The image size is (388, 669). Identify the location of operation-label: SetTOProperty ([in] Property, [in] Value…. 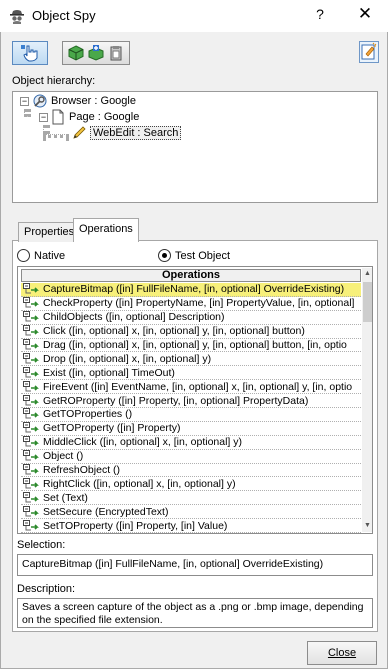
(135, 525).